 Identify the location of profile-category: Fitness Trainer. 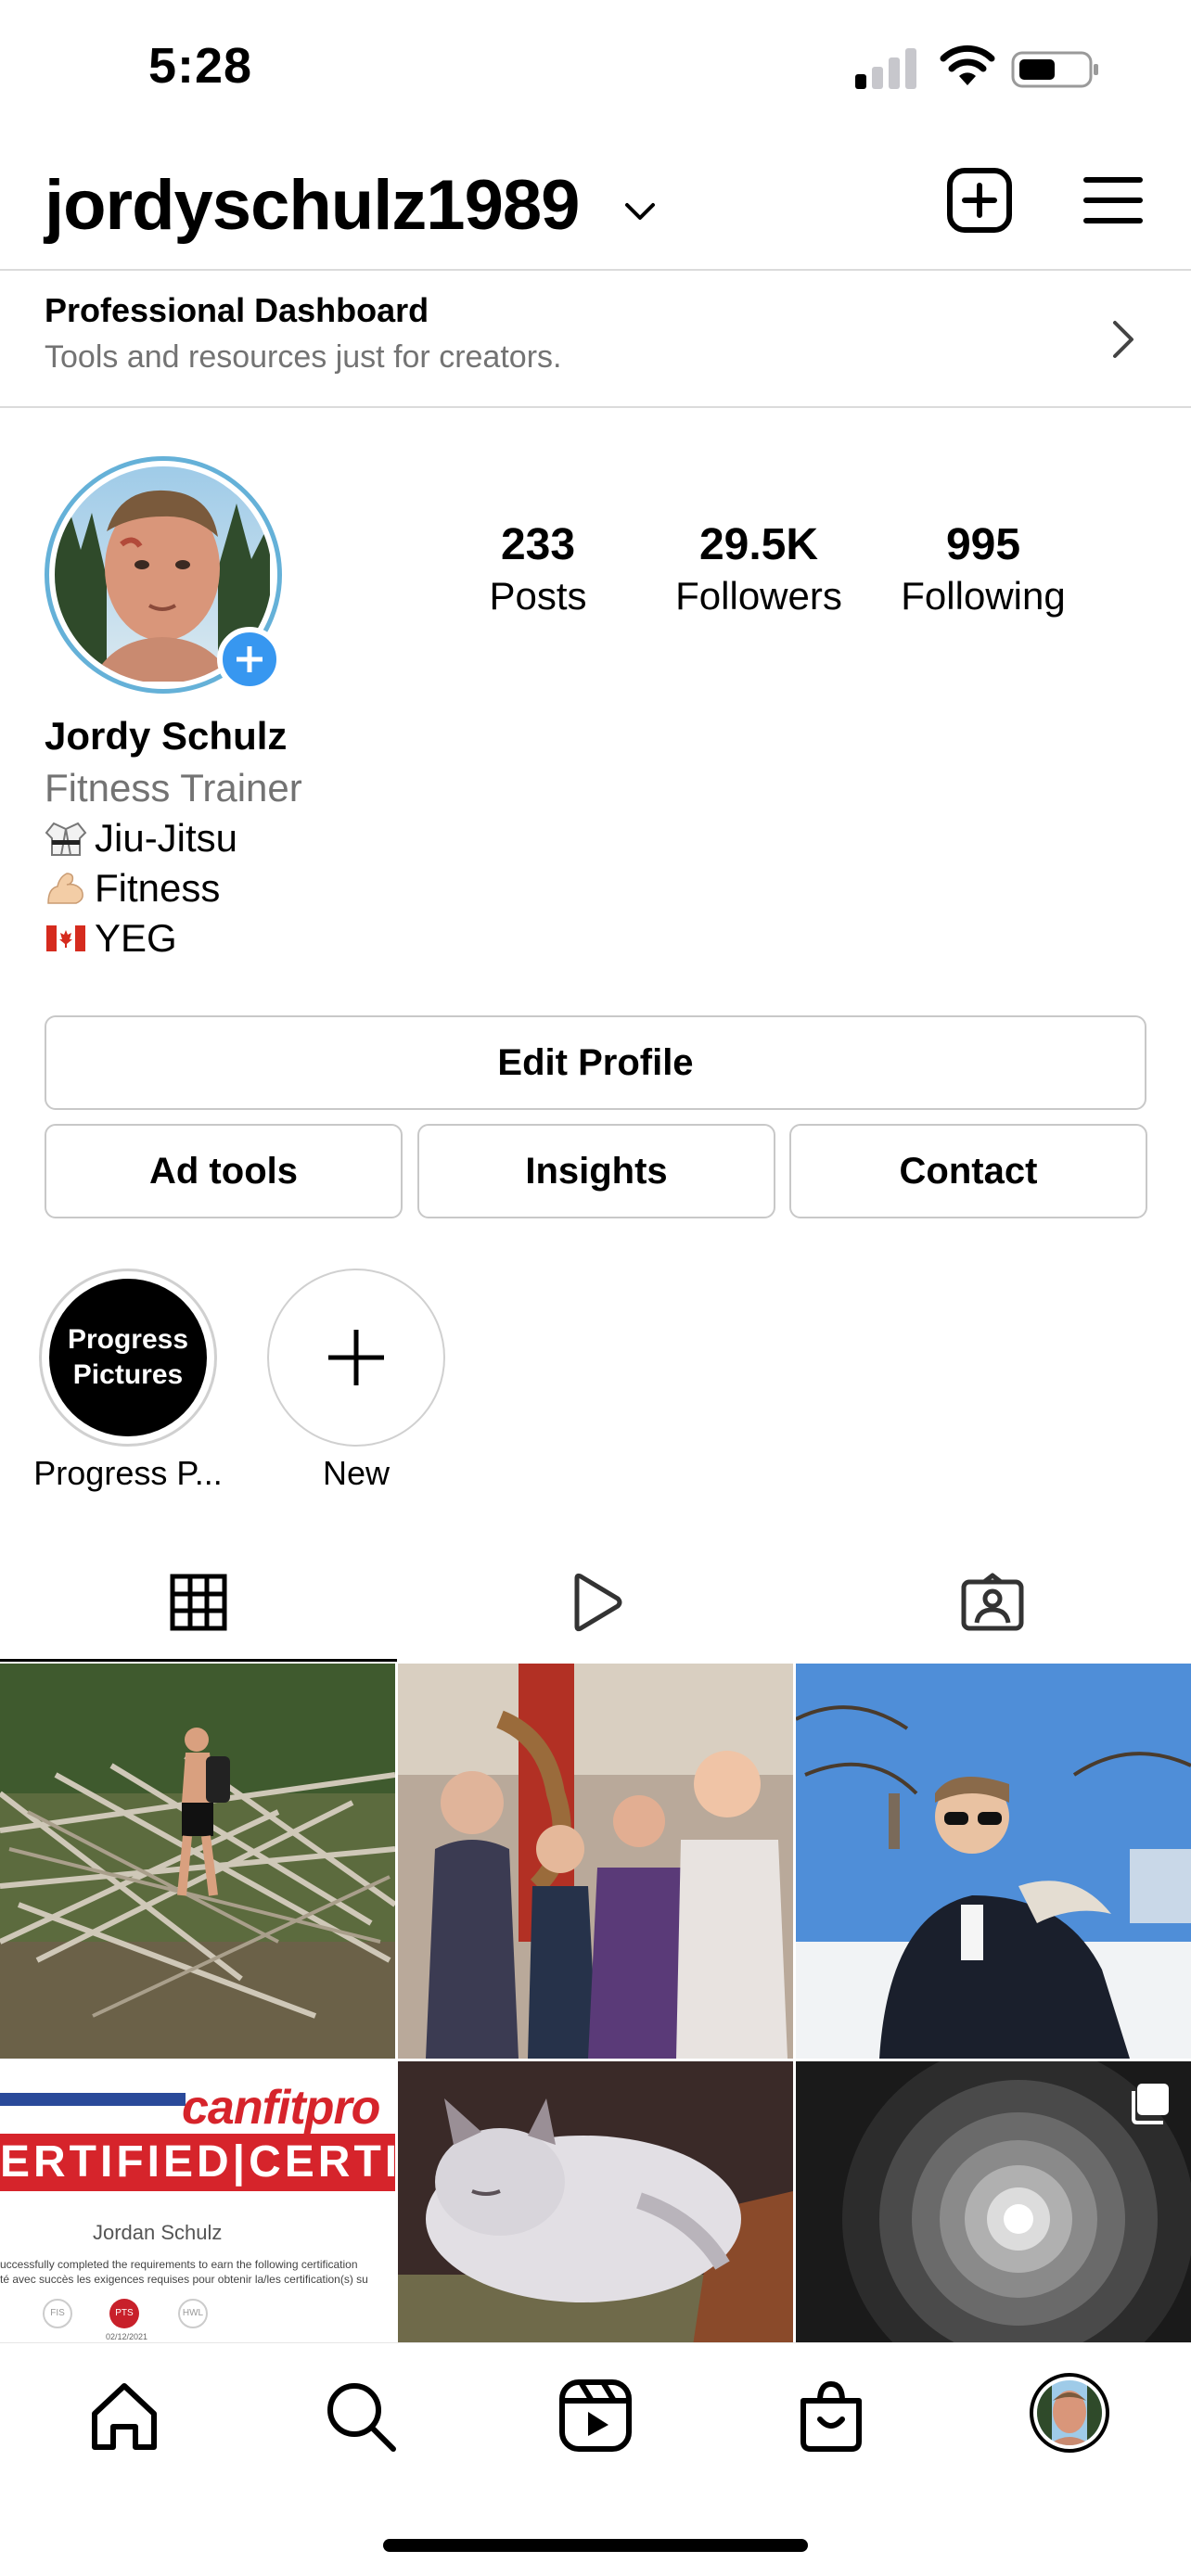
(173, 788).